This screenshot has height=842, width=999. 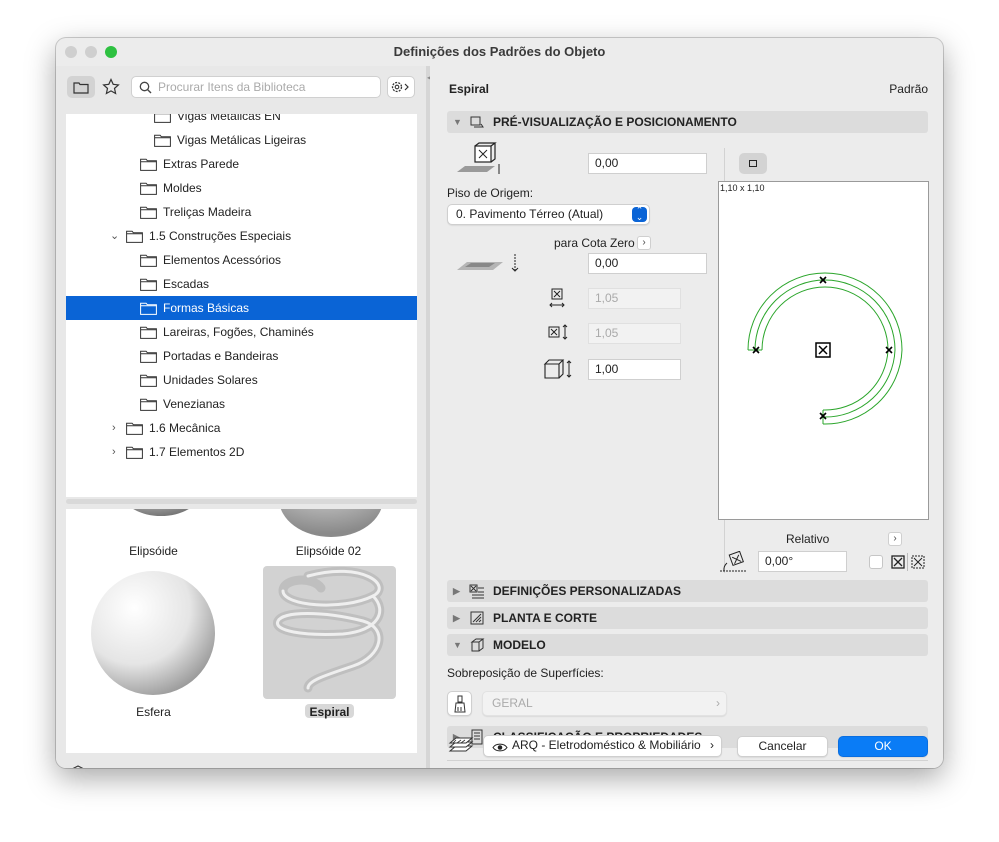 I want to click on surface-override-label: Sobreposição de Superfícies:, so click(x=525, y=673).